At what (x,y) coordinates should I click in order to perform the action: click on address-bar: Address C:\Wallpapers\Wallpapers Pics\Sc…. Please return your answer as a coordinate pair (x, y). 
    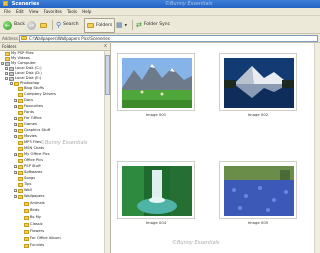
    Looking at the image, I should click on (160, 38).